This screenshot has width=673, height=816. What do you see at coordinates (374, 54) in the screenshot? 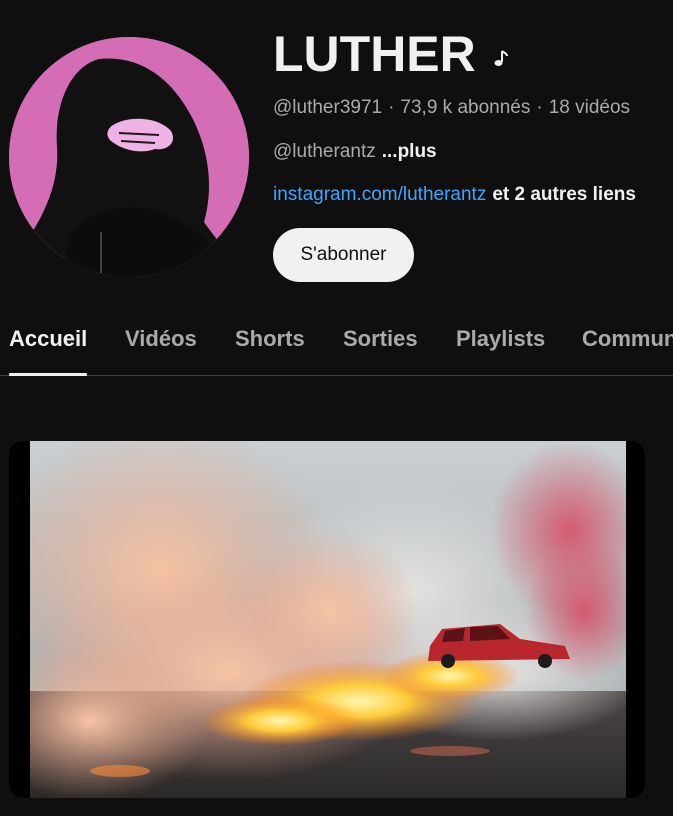
I see `channel-name: LUTHER` at bounding box center [374, 54].